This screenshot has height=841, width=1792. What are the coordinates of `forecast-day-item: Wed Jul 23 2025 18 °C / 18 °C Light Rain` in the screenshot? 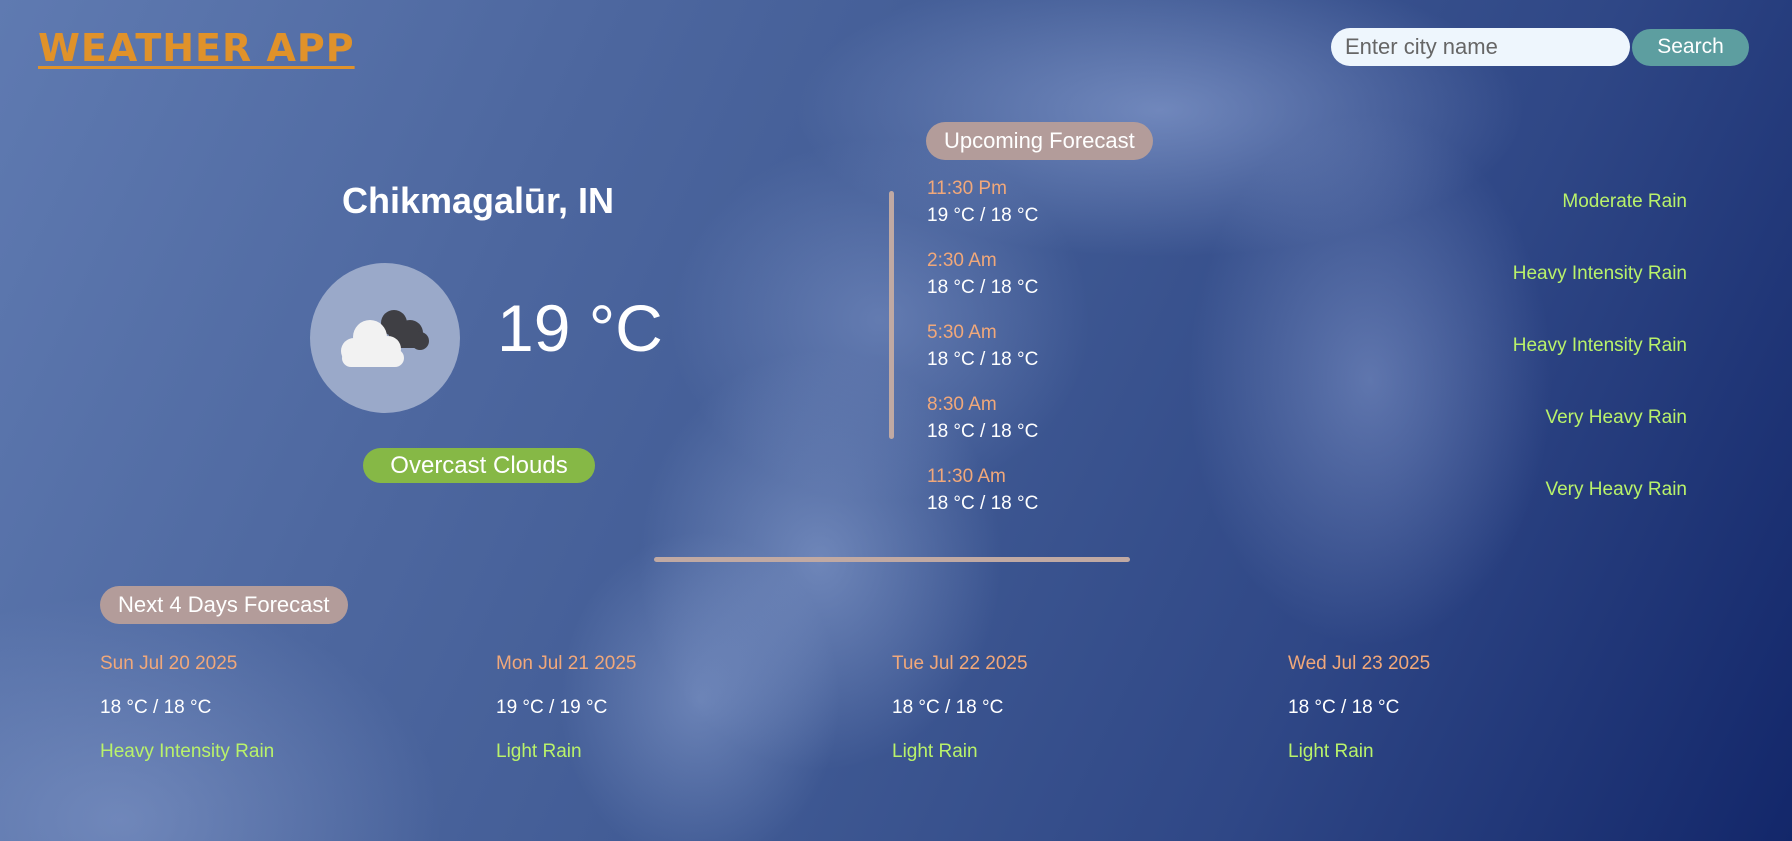 It's located at (1438, 708).